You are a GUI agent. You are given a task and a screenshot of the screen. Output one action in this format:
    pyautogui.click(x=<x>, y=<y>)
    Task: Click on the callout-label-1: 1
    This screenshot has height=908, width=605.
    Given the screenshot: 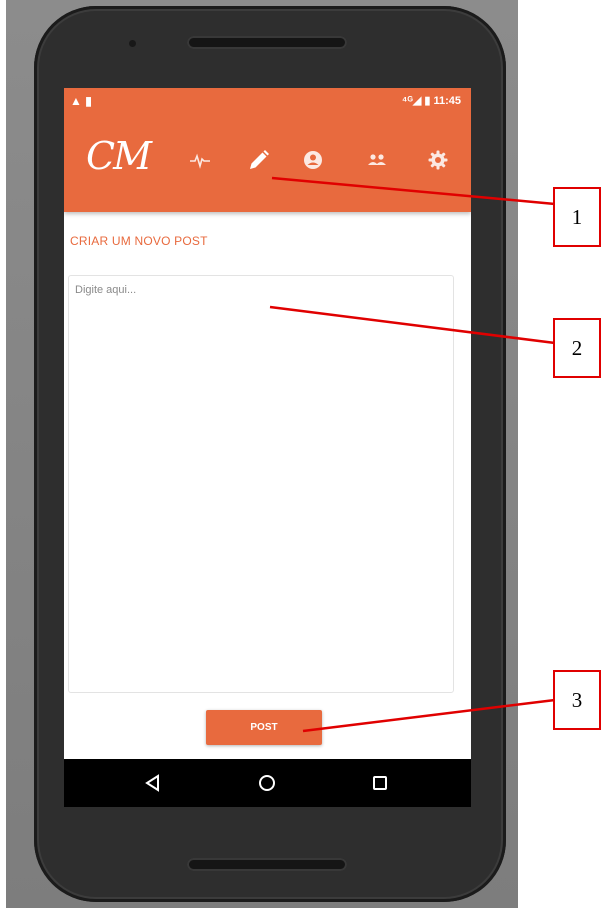 What is the action you would take?
    pyautogui.click(x=577, y=217)
    